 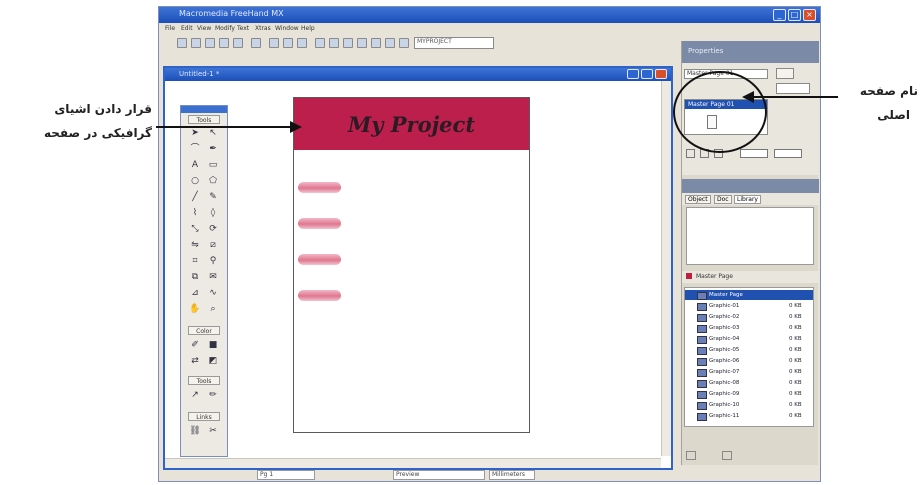 I want to click on menu-window: Window, so click(x=287, y=28).